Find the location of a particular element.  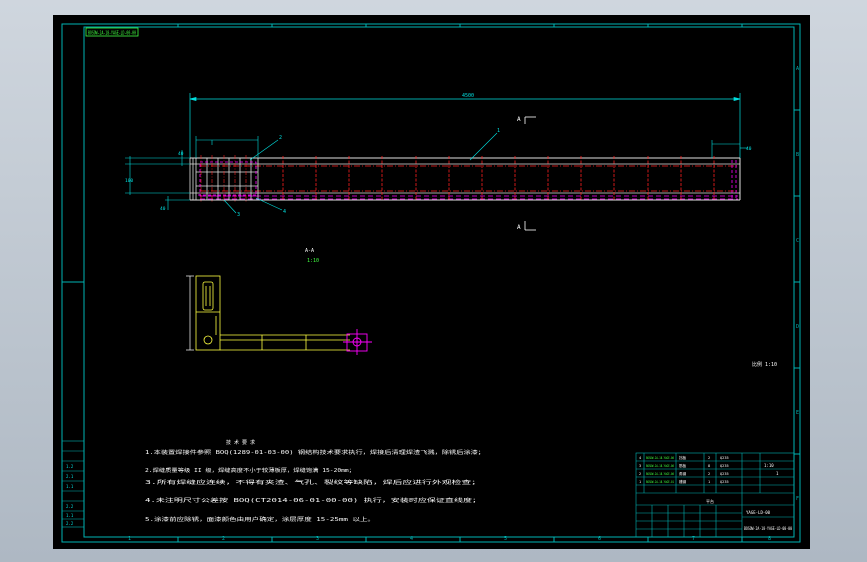

section-view-scale: 1:10 is located at coordinates (313, 261).